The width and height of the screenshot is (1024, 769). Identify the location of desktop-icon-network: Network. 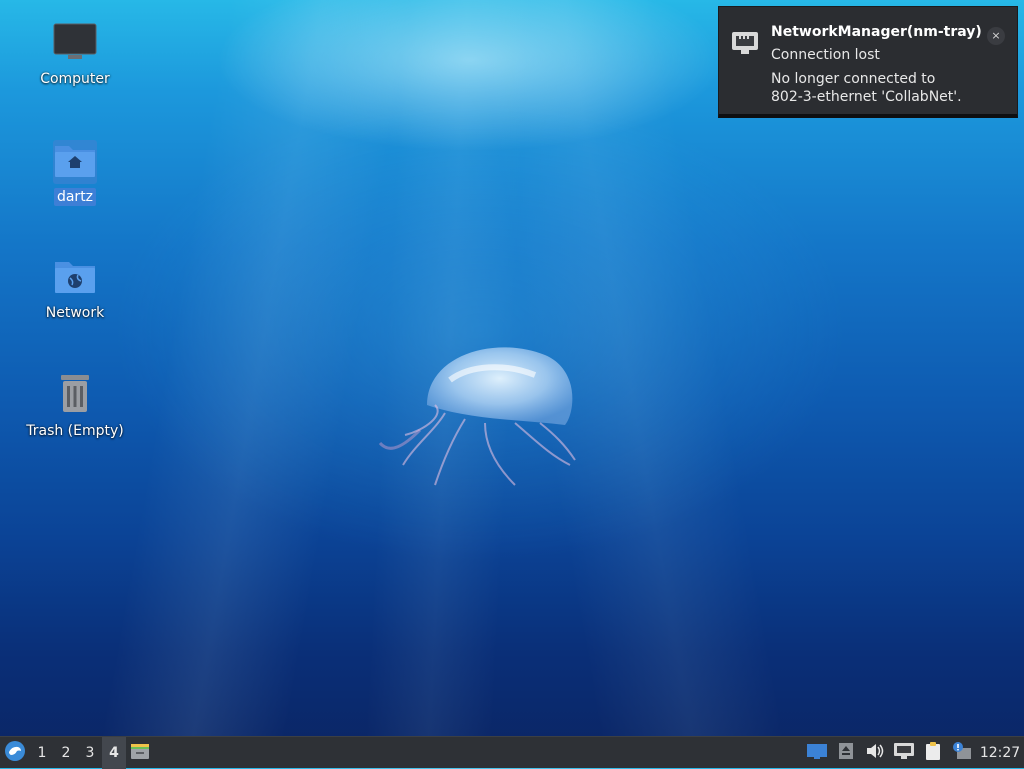
(75, 289).